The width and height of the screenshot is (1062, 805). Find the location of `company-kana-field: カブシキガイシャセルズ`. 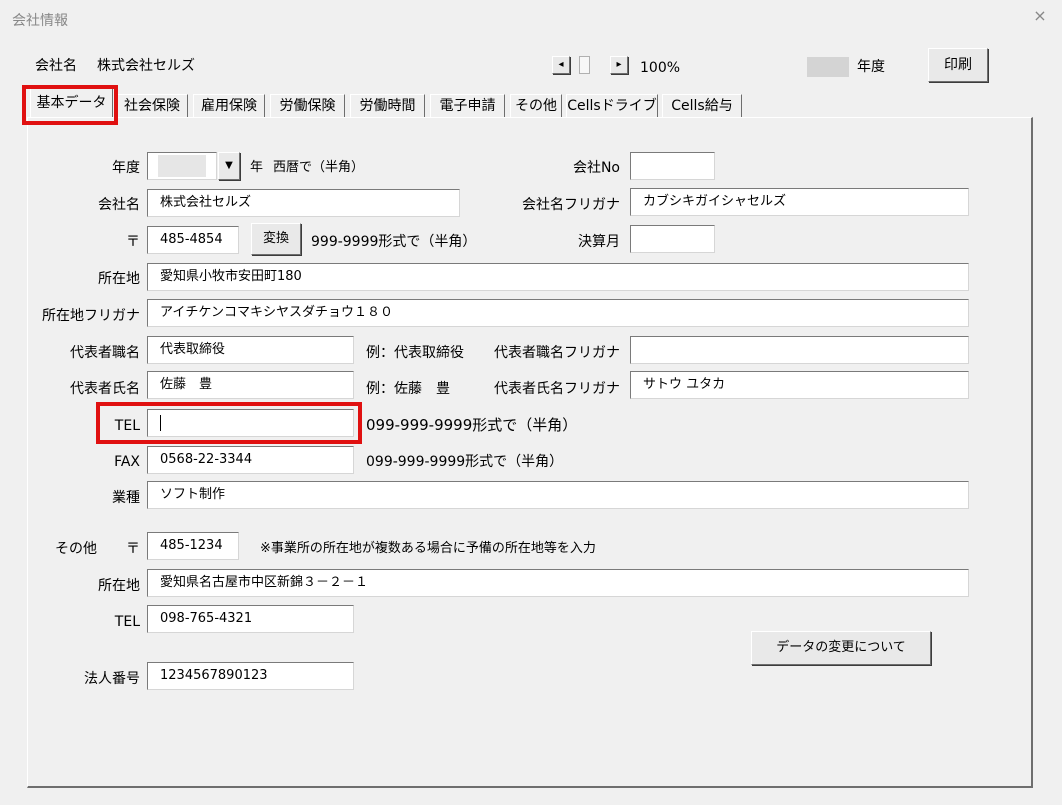

company-kana-field: カブシキガイシャセルズ is located at coordinates (799, 202).